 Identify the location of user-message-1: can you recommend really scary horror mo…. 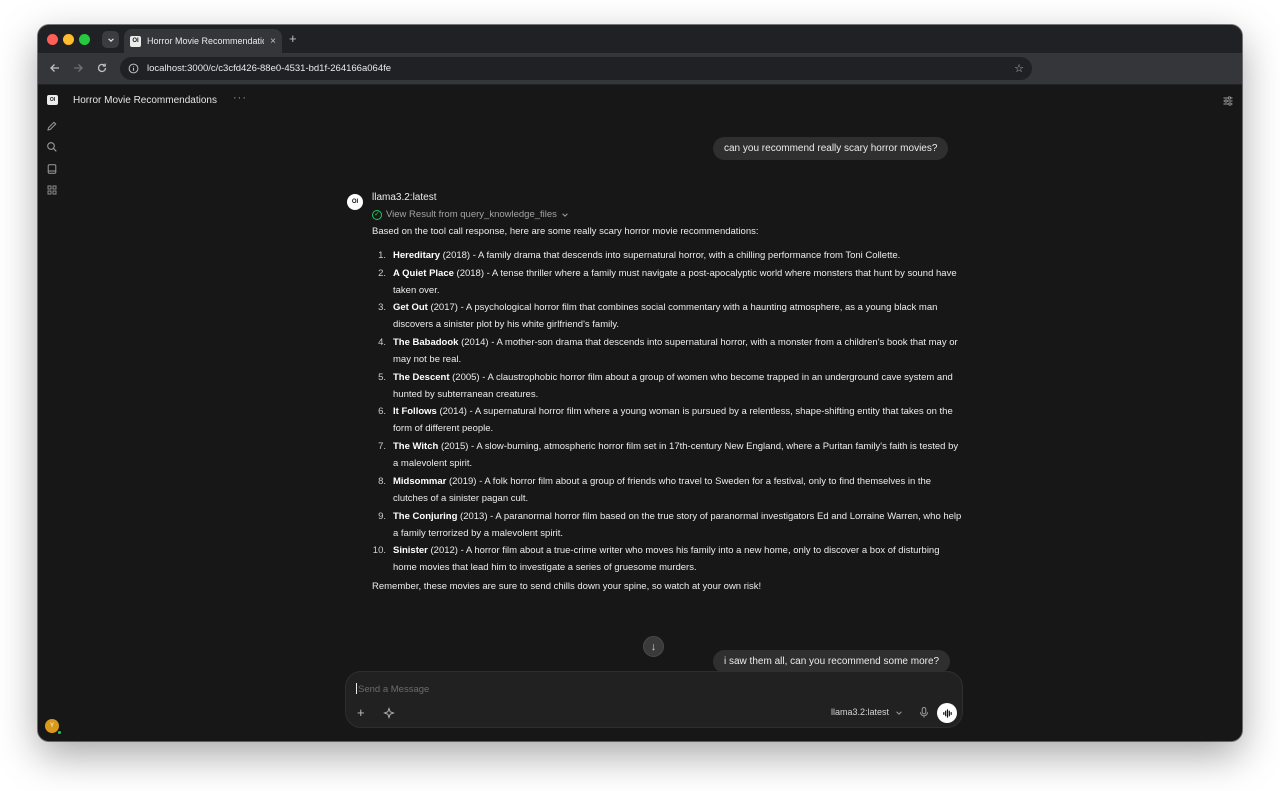
(831, 148).